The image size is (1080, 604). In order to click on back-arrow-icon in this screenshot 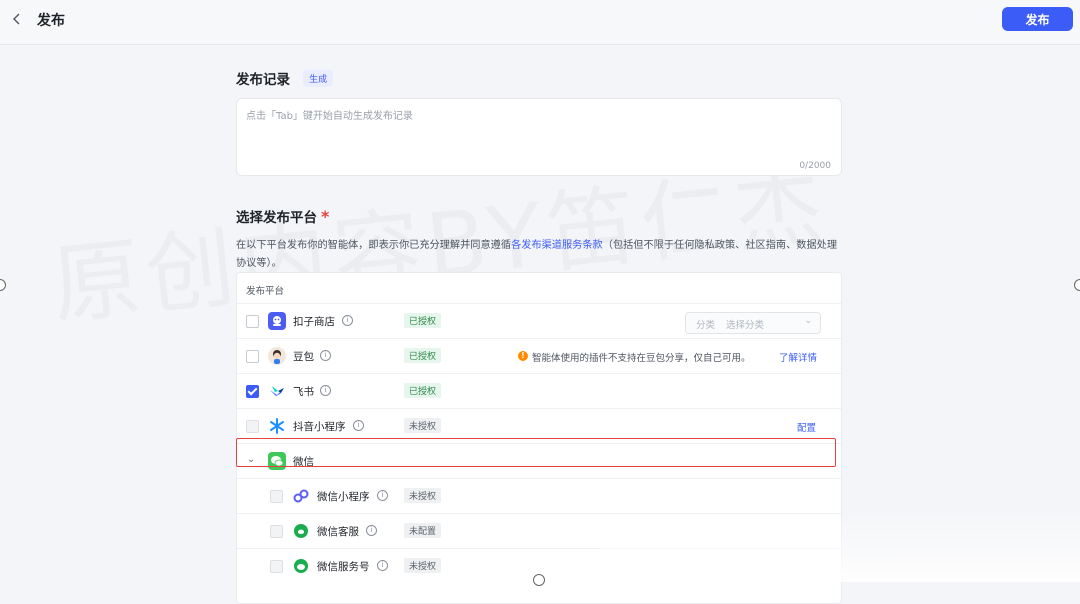, I will do `click(17, 19)`.